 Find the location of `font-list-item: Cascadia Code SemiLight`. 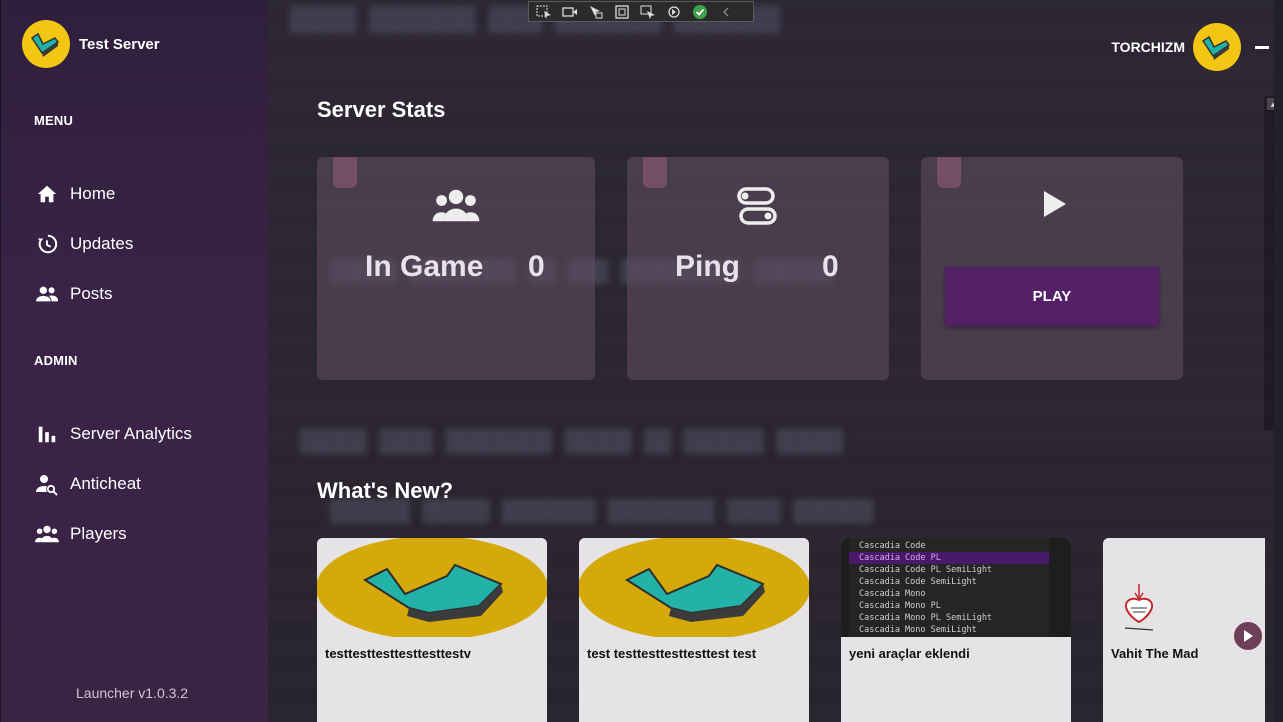

font-list-item: Cascadia Code SemiLight is located at coordinates (918, 582).